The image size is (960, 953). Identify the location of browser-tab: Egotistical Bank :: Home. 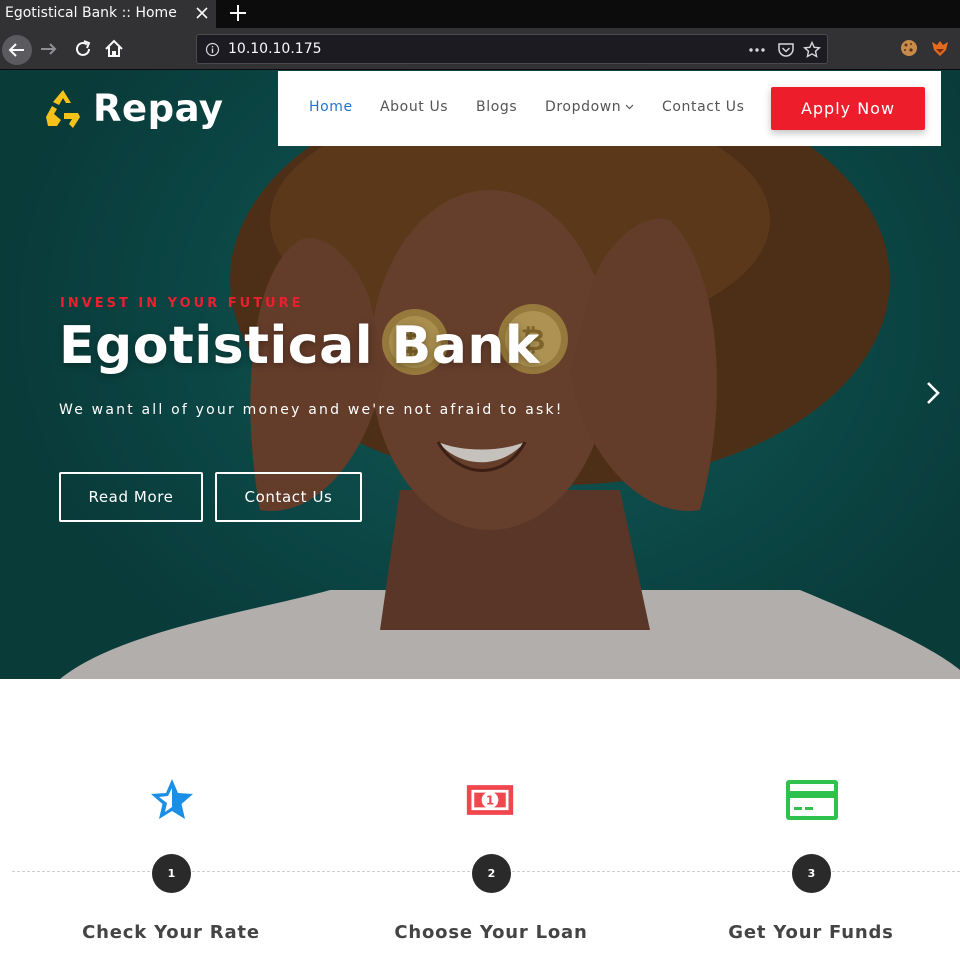
(108, 14).